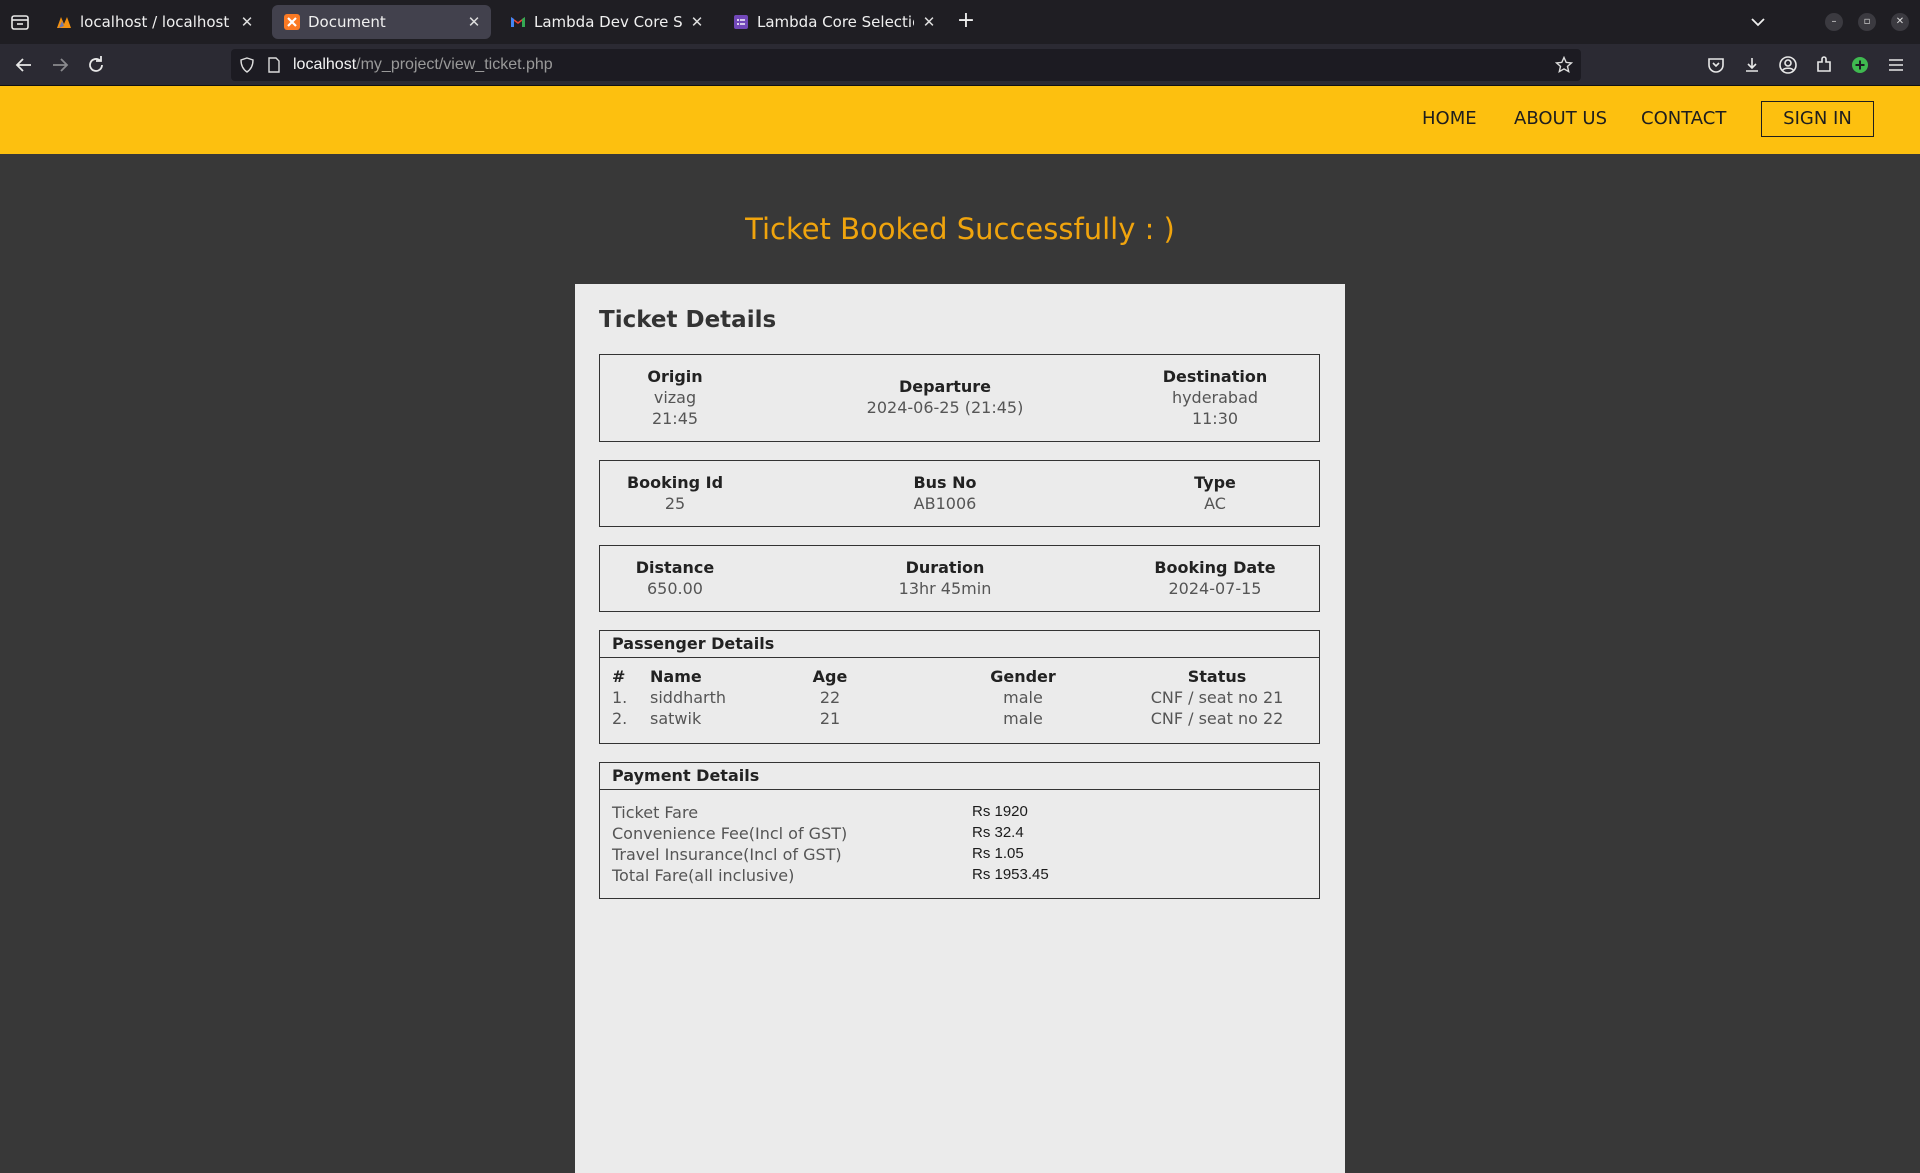  I want to click on passenger-age: 22, so click(830, 697).